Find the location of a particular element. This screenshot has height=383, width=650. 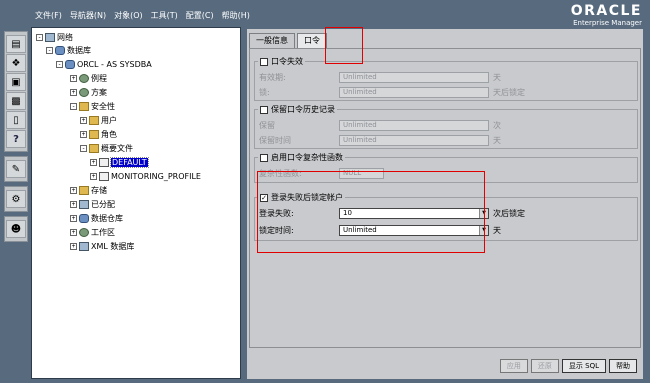

tree-node-profile-default: + DEFAULT is located at coordinates (119, 162).